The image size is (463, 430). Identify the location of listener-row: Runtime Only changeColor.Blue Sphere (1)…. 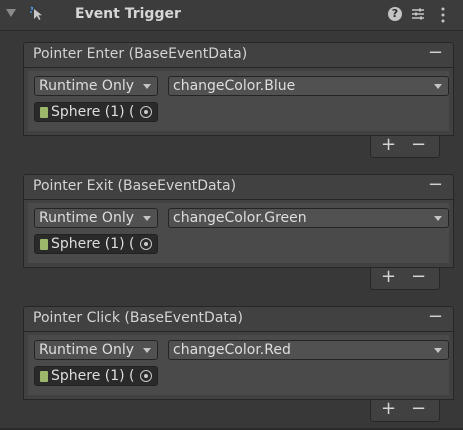
(238, 101).